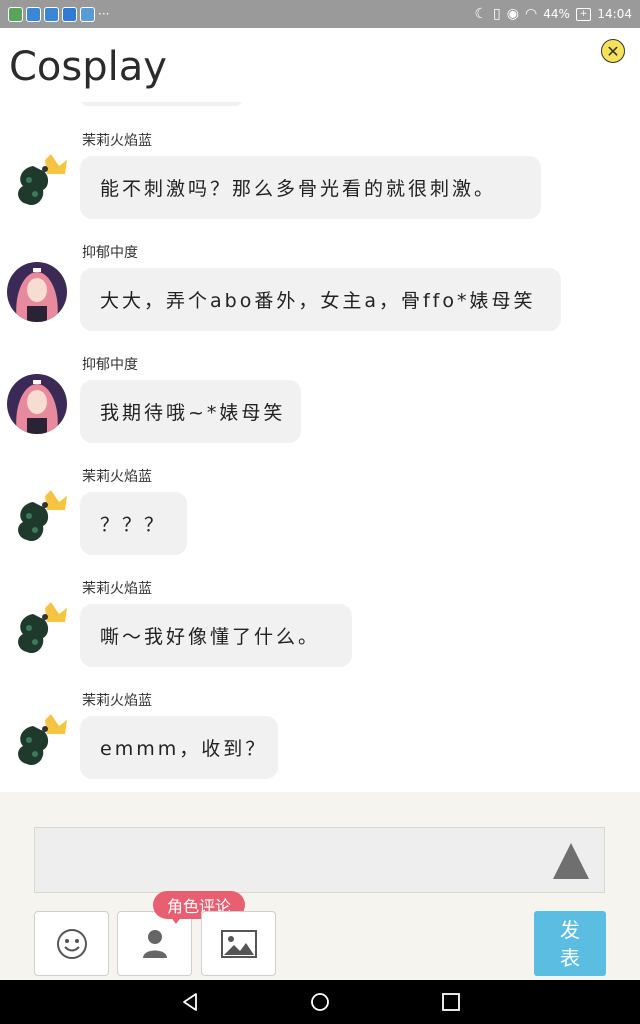 This screenshot has width=640, height=1024. Describe the element at coordinates (320, 521) in the screenshot. I see `message-item: 茉莉火焰蓝 ？？？` at that location.